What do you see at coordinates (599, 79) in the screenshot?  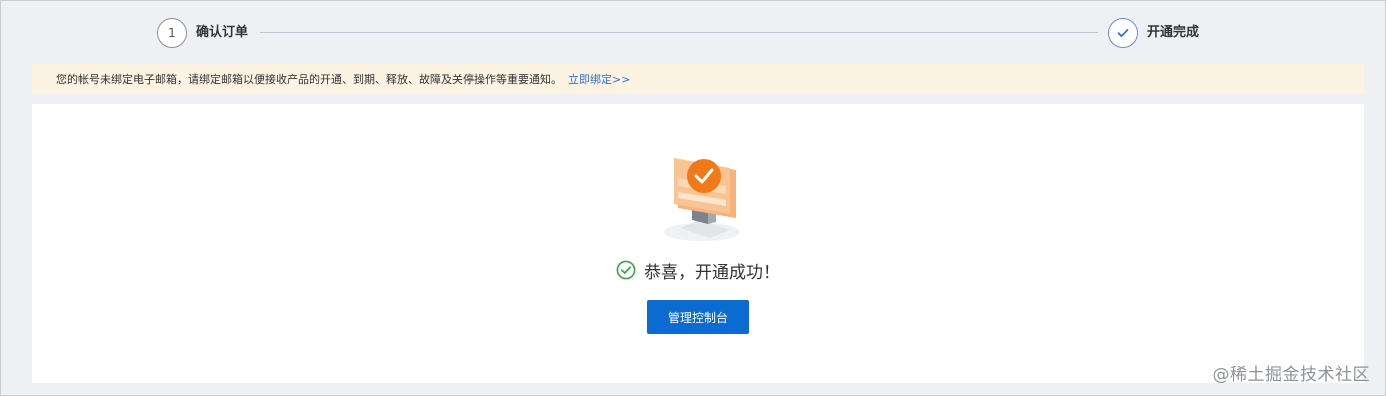 I see `bind-email-link: 立即绑定>>` at bounding box center [599, 79].